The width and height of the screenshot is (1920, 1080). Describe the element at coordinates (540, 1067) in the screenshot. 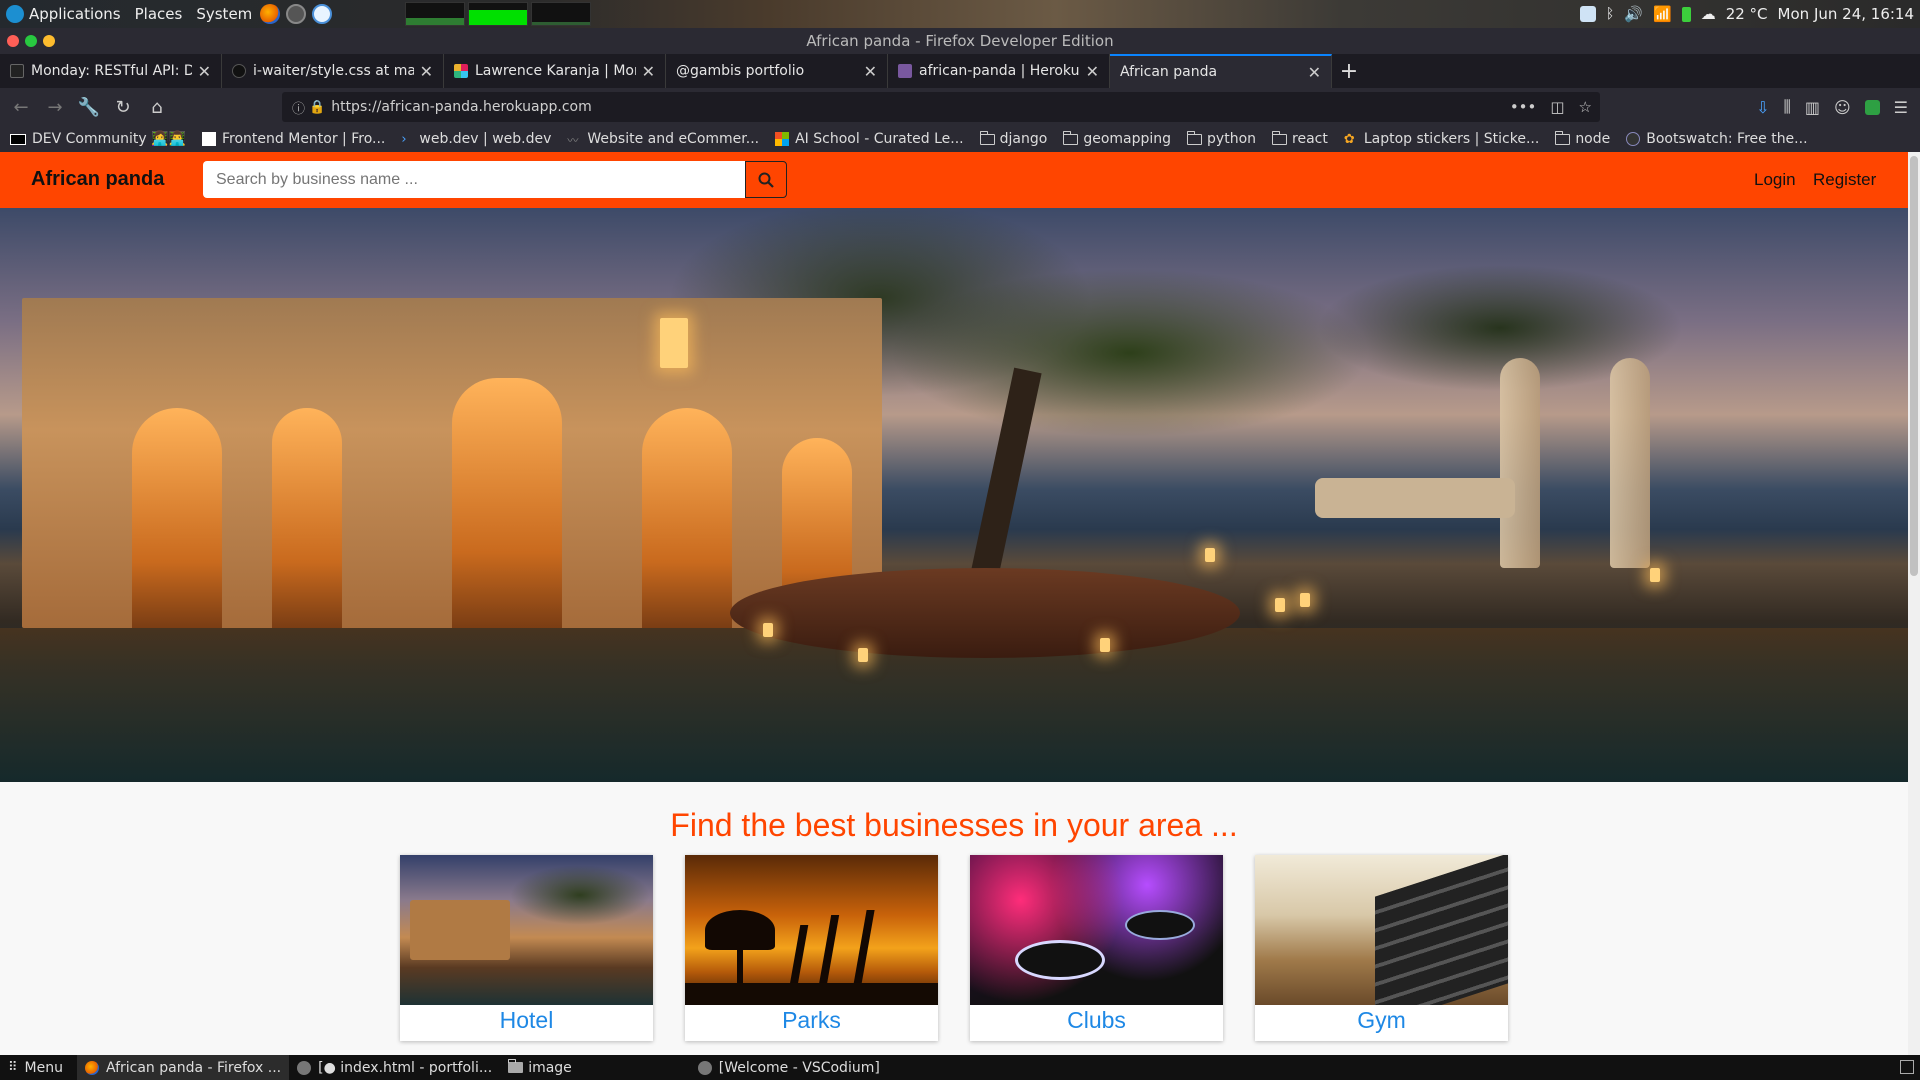

I see `taskbar-item-image-folder: image` at that location.